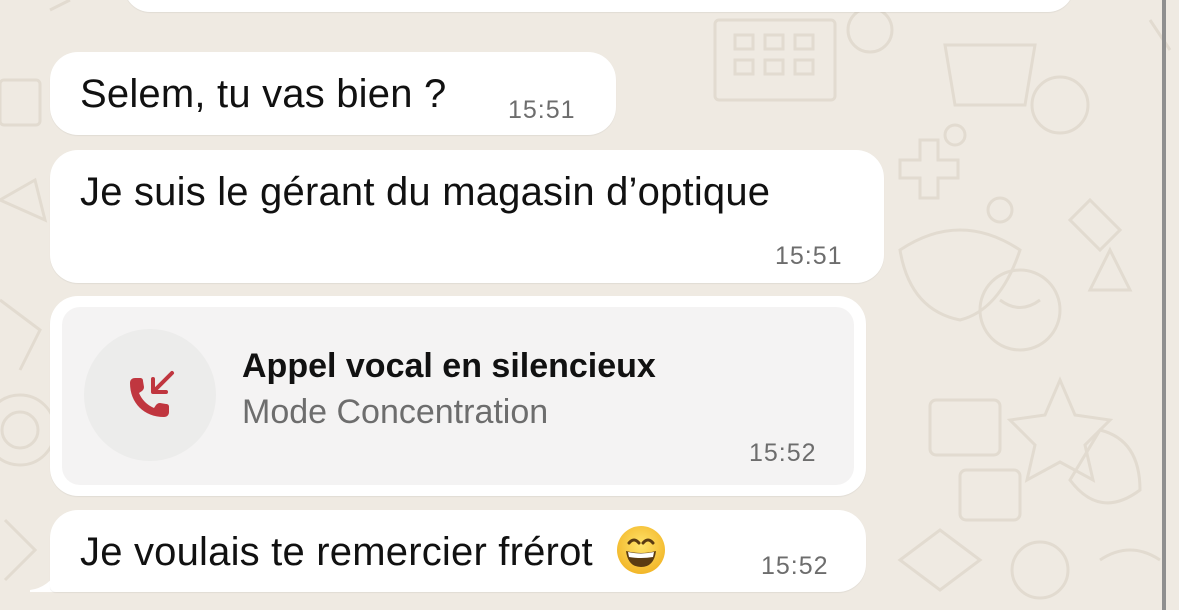  What do you see at coordinates (425, 192) in the screenshot?
I see `message-text: Je suis le gérant du magasin d’optique` at bounding box center [425, 192].